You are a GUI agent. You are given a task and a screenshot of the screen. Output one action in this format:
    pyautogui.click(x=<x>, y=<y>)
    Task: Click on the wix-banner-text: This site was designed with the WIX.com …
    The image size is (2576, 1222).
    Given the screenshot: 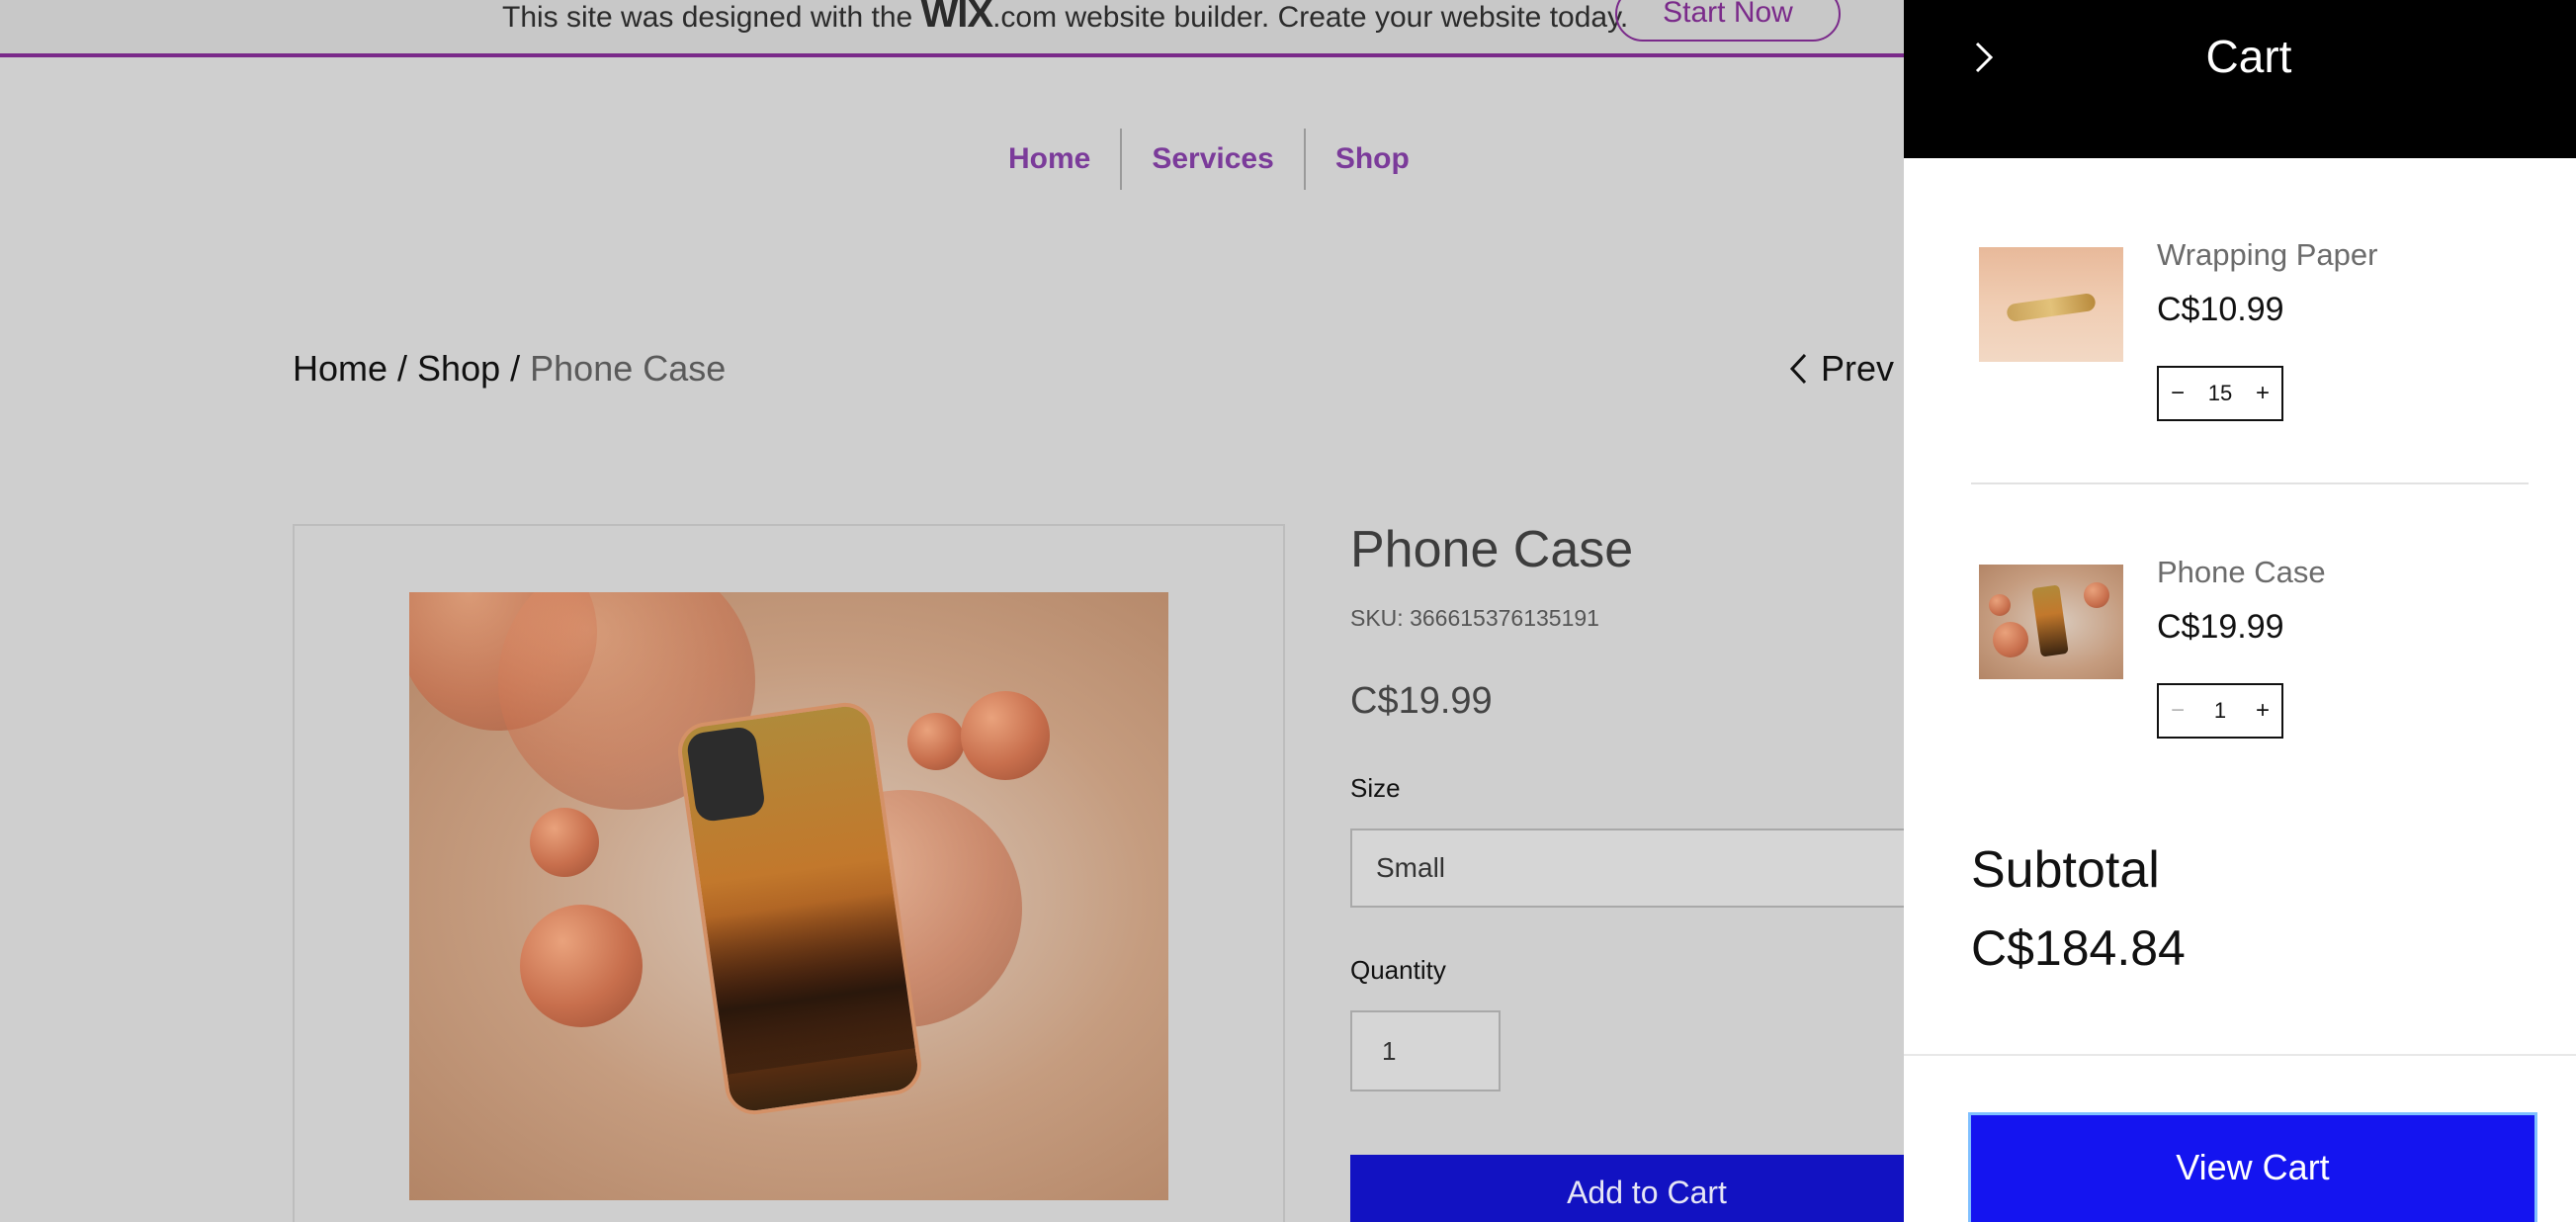 What is the action you would take?
    pyautogui.click(x=1065, y=18)
    